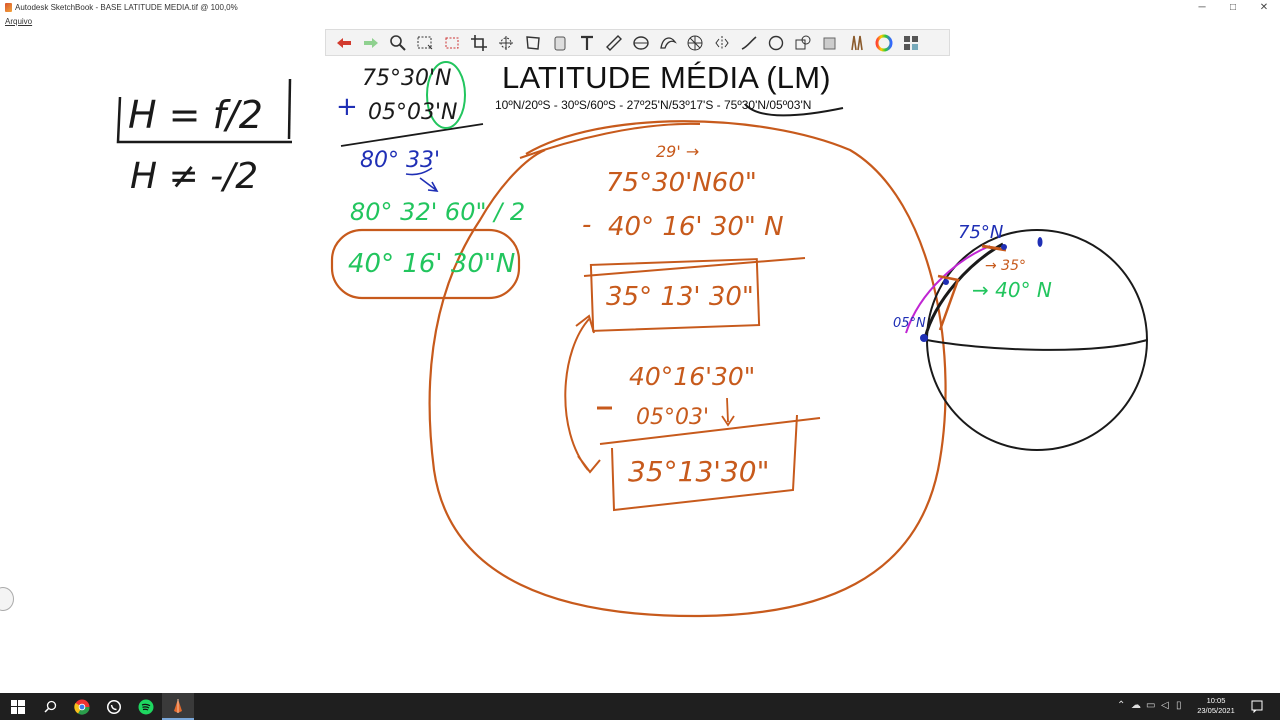  What do you see at coordinates (1216, 710) in the screenshot?
I see `clock-date: 23/05/2021` at bounding box center [1216, 710].